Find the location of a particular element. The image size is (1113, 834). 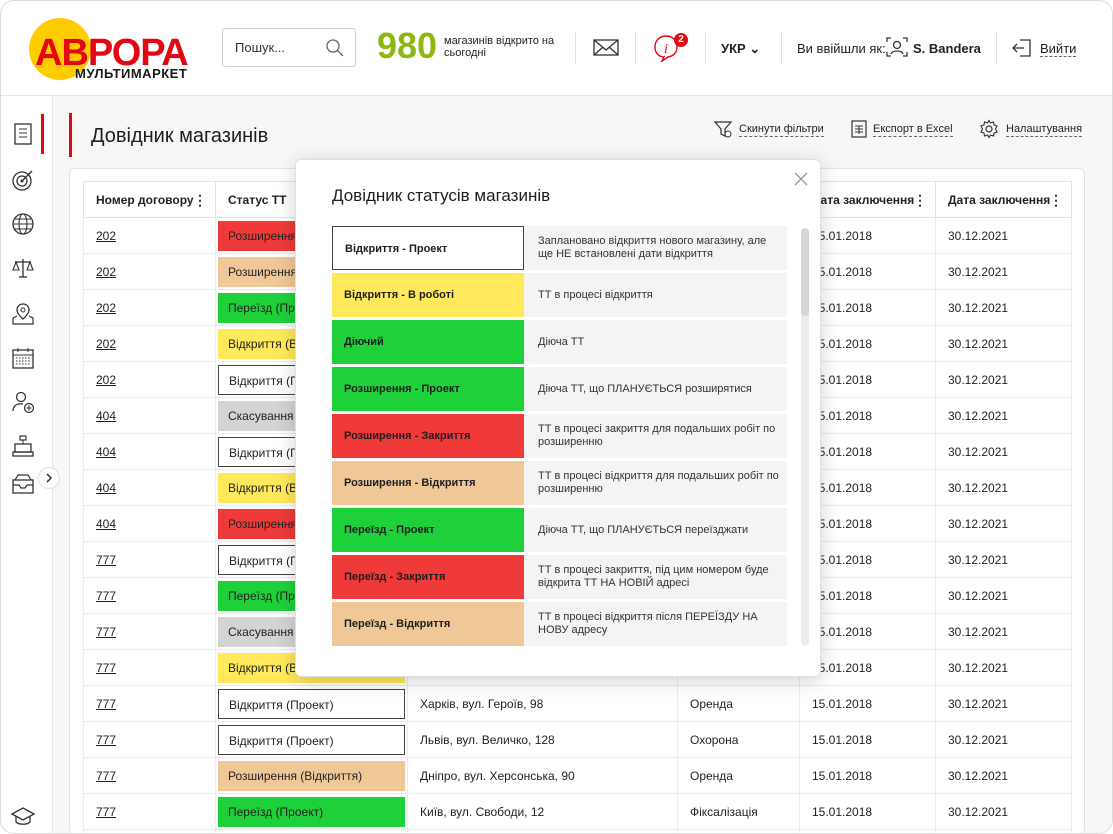

graduation-cap-icon is located at coordinates (23, 816).